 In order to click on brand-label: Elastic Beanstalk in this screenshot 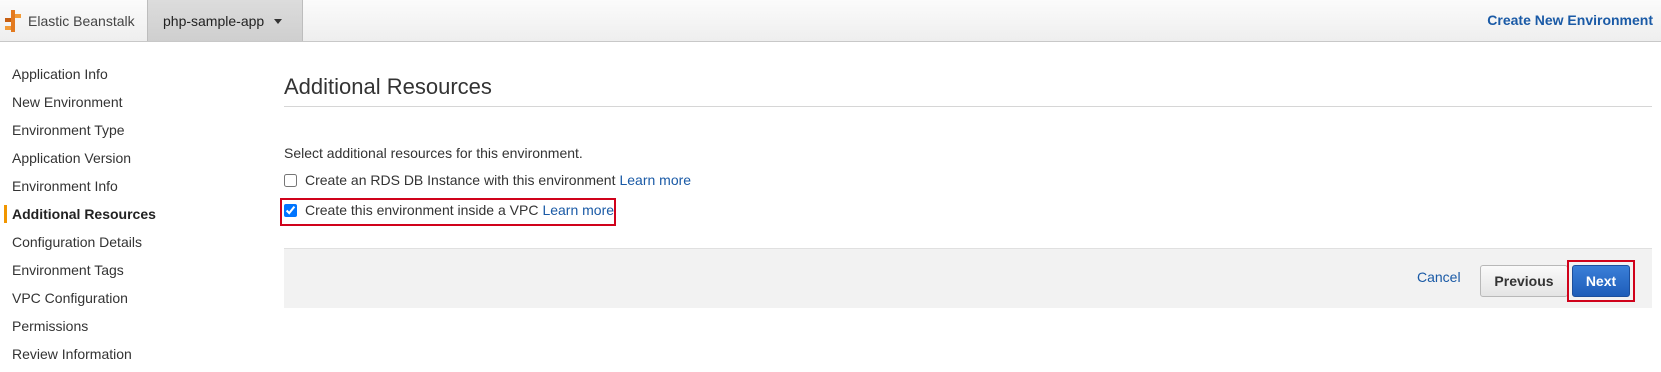, I will do `click(81, 20)`.